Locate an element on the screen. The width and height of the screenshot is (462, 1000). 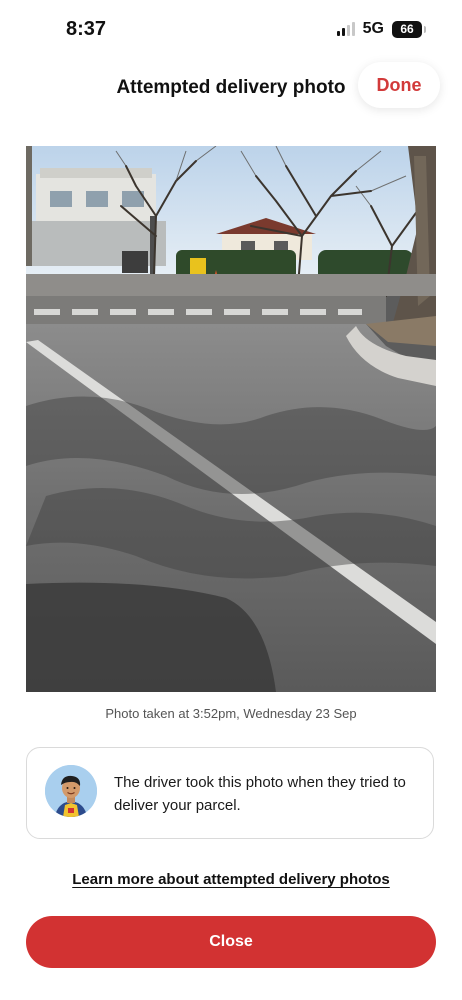
status-indicators: 5G 66 is located at coordinates (381, 29).